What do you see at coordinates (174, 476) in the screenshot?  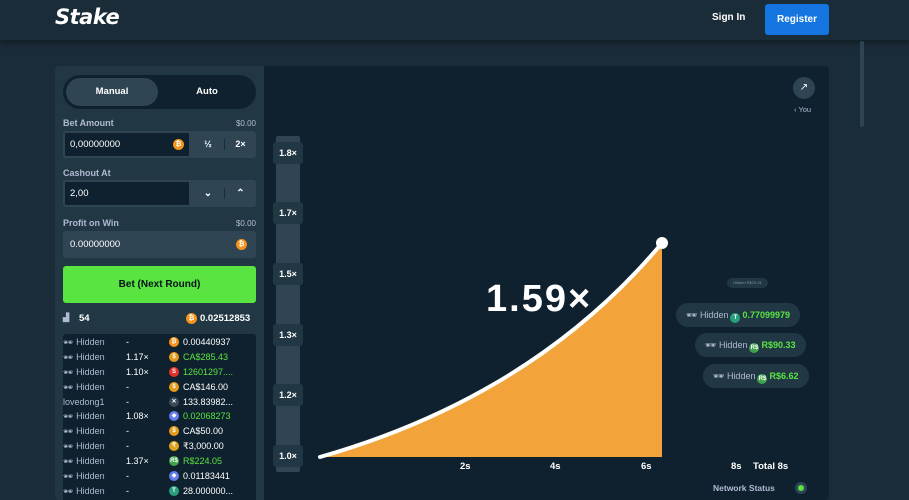 I see `eth-currency-icon: ◆` at bounding box center [174, 476].